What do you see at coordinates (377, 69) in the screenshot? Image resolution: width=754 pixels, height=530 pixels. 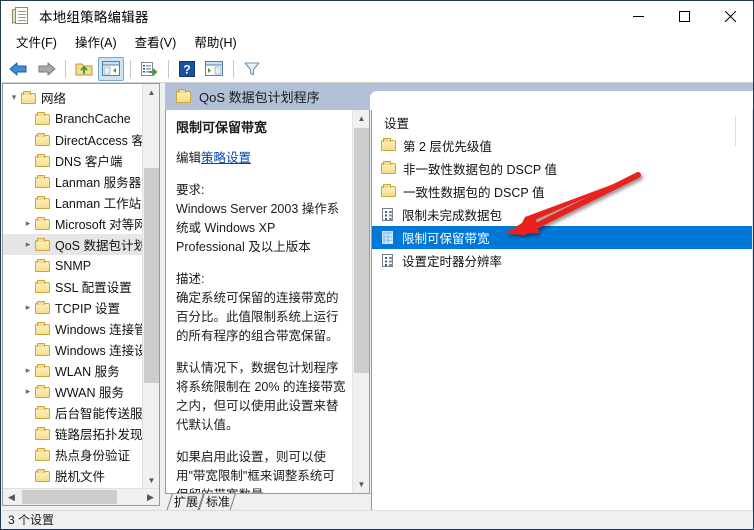 I see `toolbar: ?` at bounding box center [377, 69].